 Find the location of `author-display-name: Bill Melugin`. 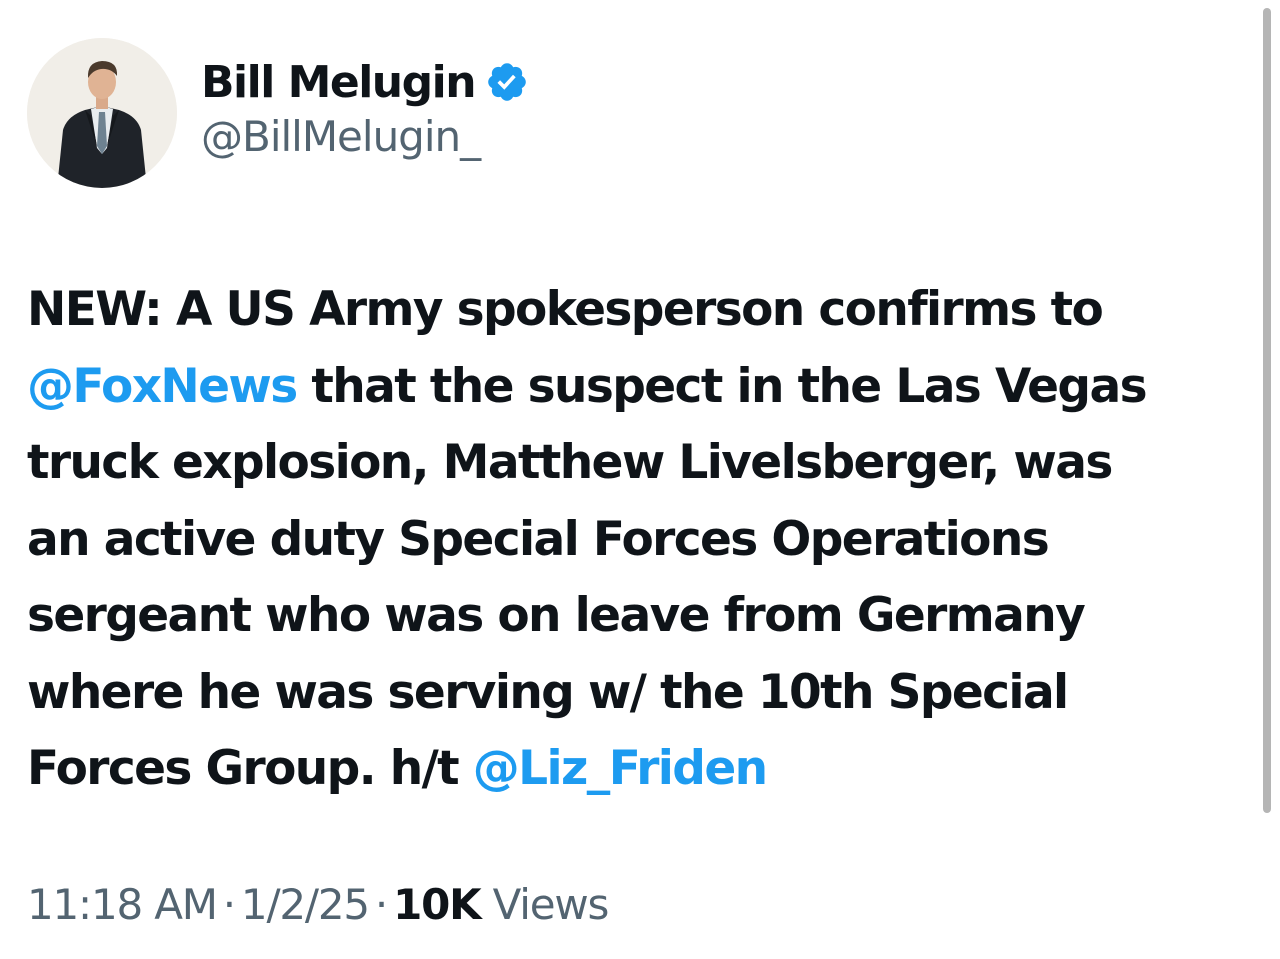

author-display-name: Bill Melugin is located at coordinates (339, 82).